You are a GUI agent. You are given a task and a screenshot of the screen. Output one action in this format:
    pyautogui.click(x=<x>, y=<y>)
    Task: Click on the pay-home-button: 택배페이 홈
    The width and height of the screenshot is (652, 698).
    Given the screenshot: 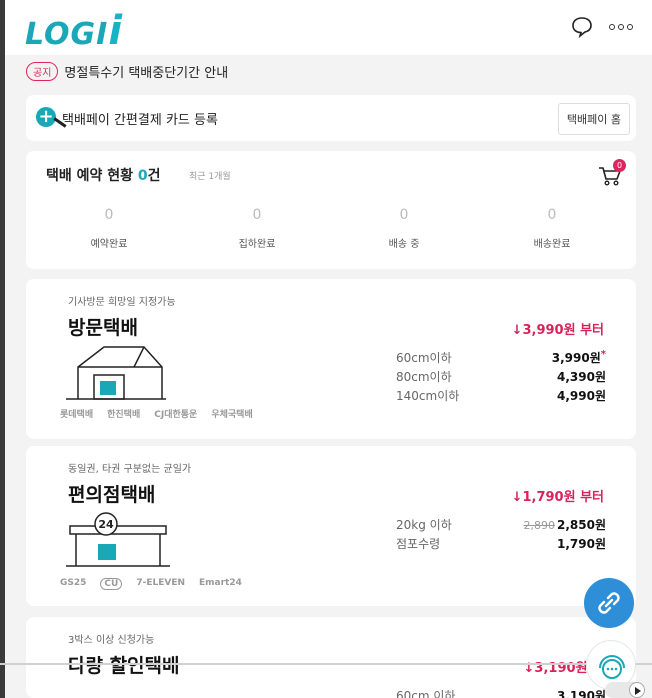 What is the action you would take?
    pyautogui.click(x=593, y=119)
    